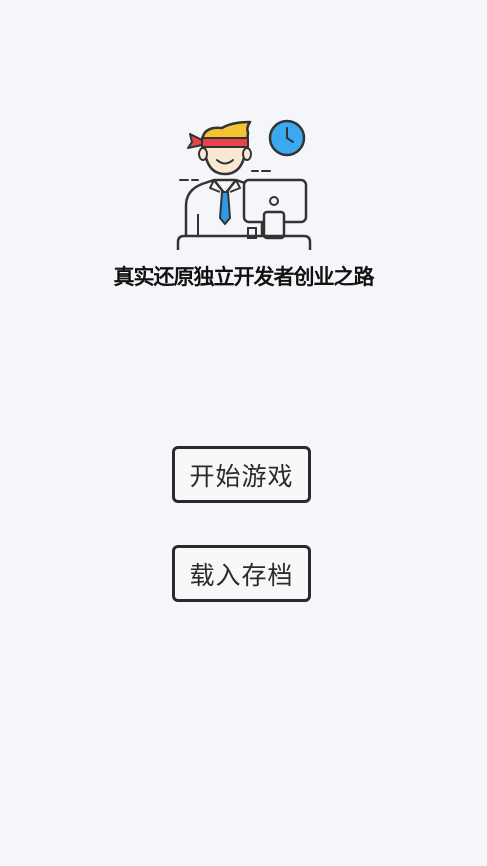 This screenshot has height=866, width=487. What do you see at coordinates (244, 184) in the screenshot?
I see `developer-at-computer-icon` at bounding box center [244, 184].